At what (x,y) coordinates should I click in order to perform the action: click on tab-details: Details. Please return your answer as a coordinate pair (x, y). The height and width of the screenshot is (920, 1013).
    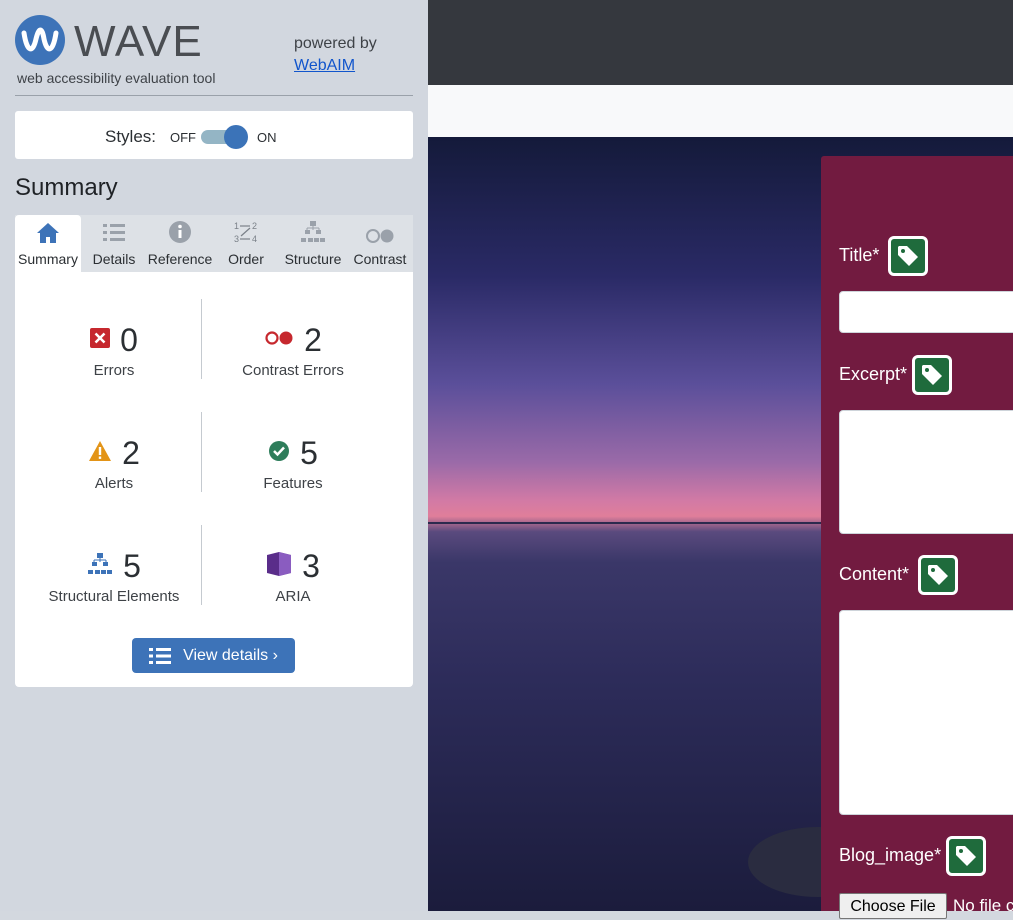
    Looking at the image, I should click on (114, 243).